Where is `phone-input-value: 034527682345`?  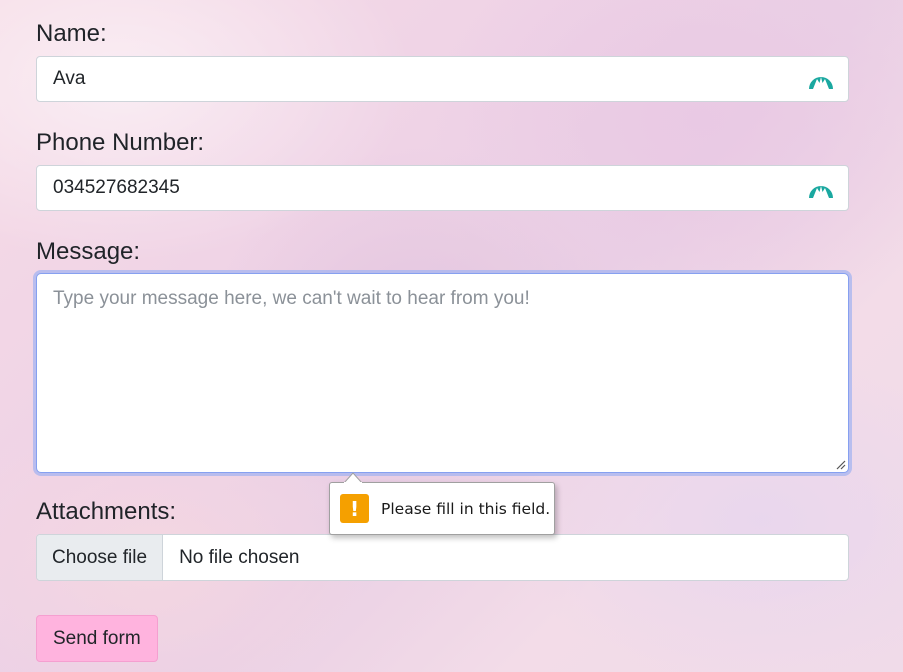
phone-input-value: 034527682345 is located at coordinates (116, 187).